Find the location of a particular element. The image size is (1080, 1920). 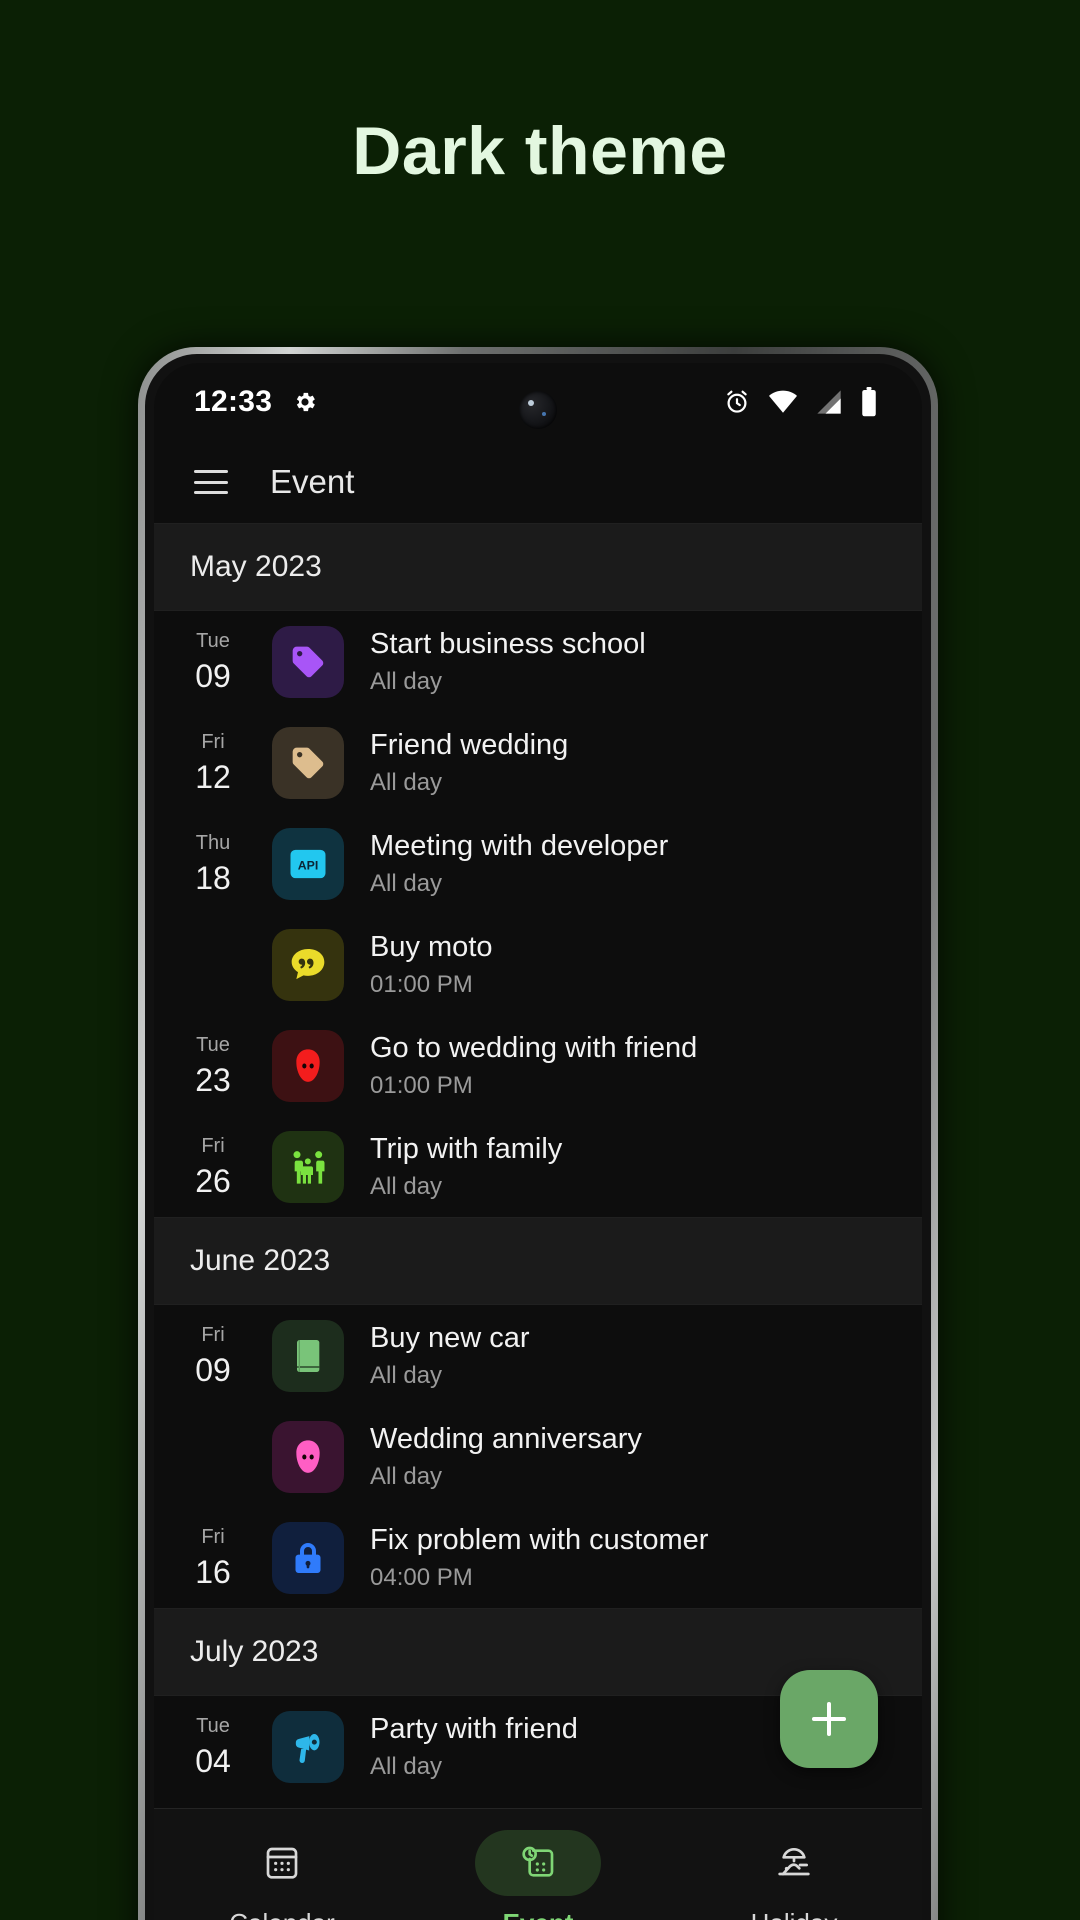

bottom-navigation-bar: Calendar Event Holiday is located at coordinates (538, 1864).